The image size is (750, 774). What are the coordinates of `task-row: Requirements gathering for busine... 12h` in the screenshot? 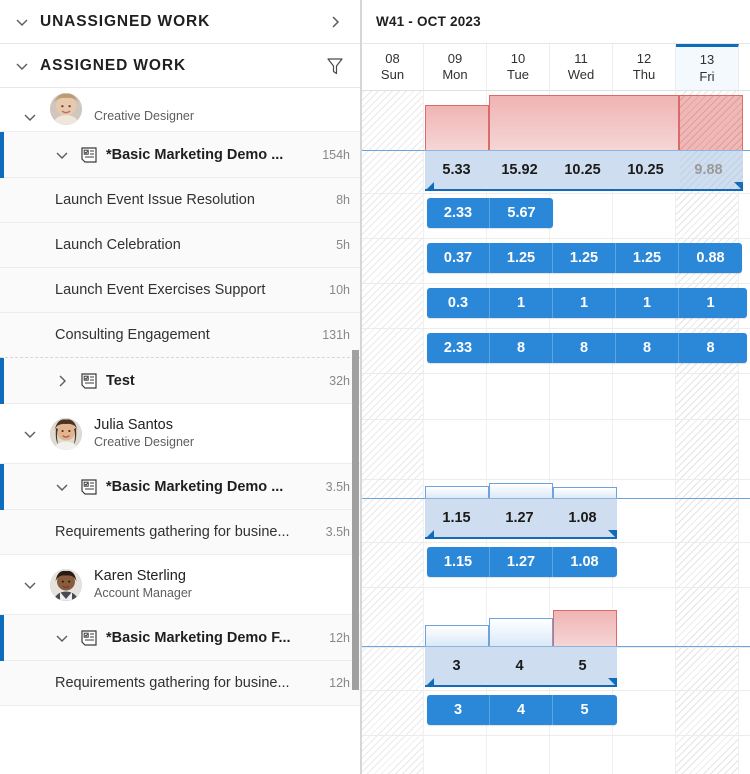 It's located at (180, 683).